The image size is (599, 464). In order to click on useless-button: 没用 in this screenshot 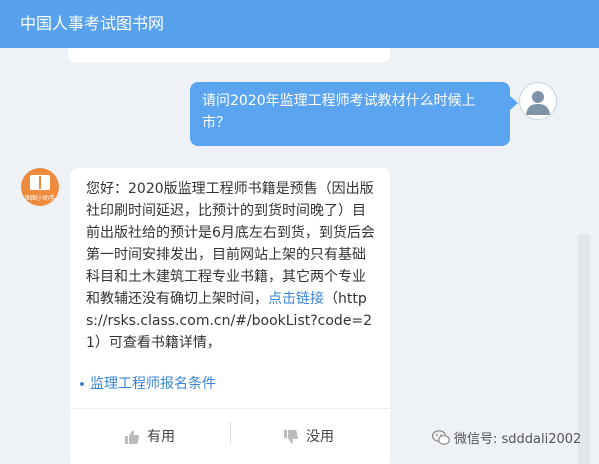, I will do `click(309, 437)`.